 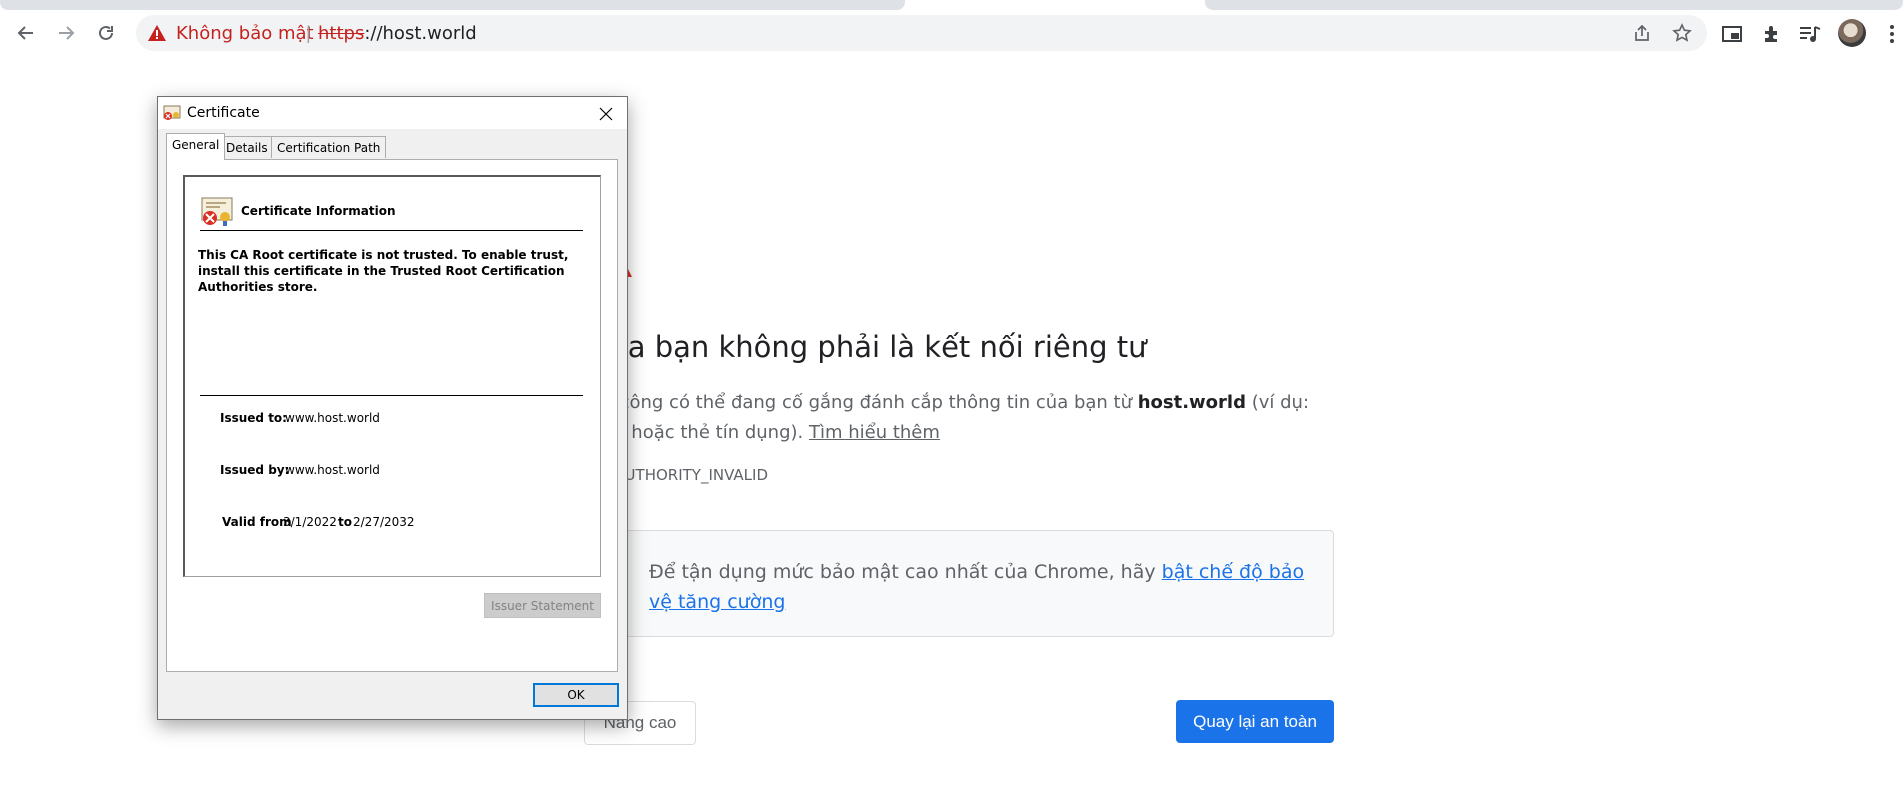 I want to click on menu-dots-icon, so click(x=1891, y=34).